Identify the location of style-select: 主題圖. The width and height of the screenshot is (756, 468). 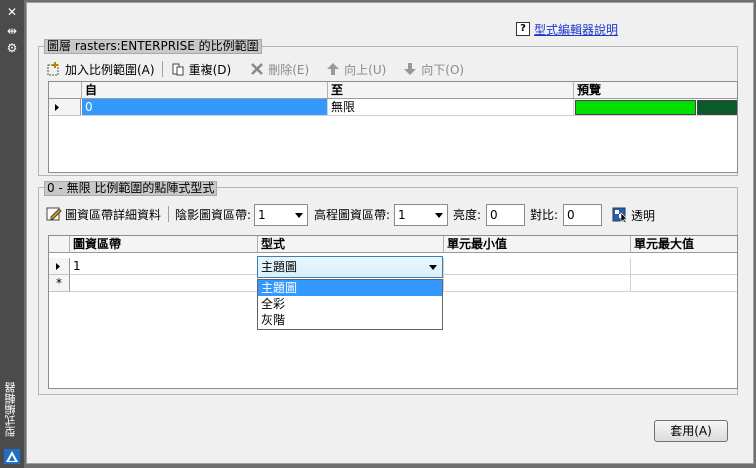
(350, 267).